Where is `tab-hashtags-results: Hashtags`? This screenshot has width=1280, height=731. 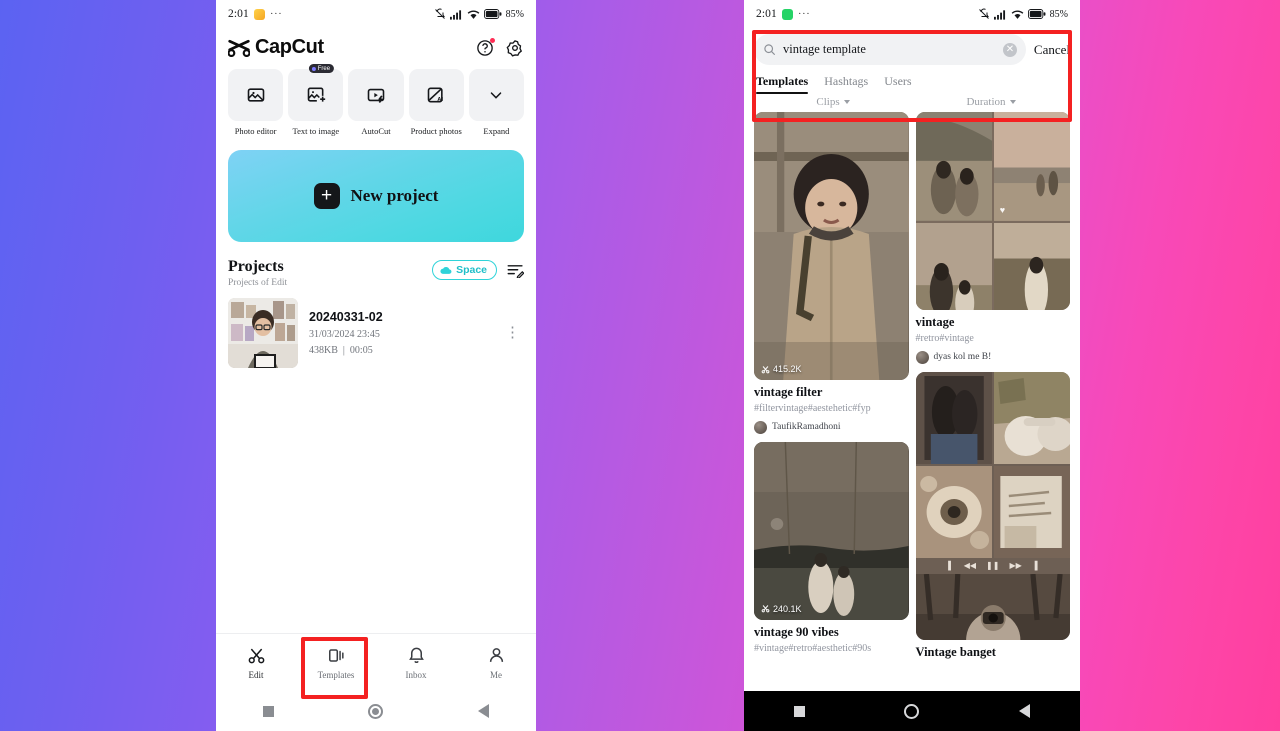 tab-hashtags-results: Hashtags is located at coordinates (846, 84).